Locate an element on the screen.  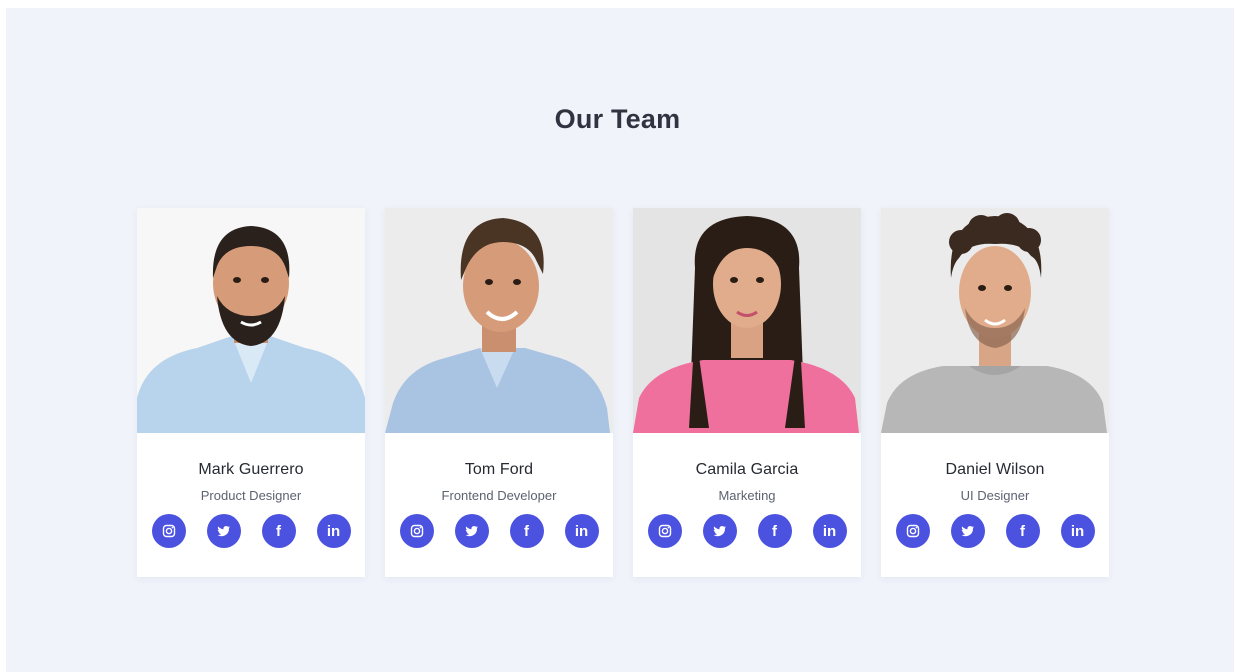
member-role: Frontend Developer is located at coordinates (499, 495).